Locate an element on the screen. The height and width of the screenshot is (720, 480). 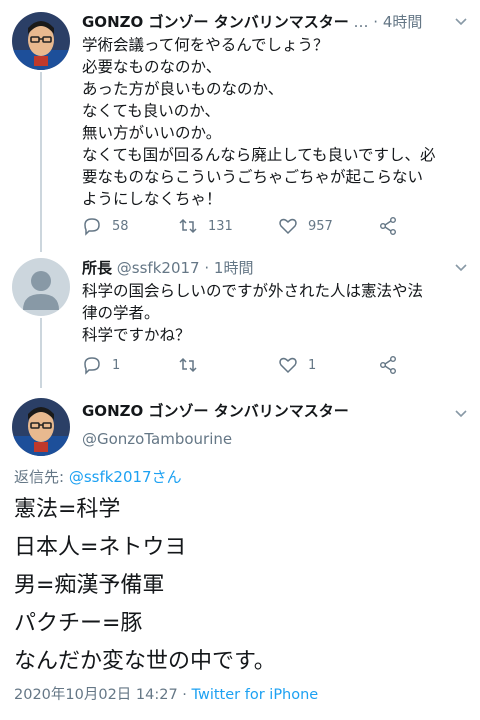
main-tweet-line: 日本人=ネトウヨ is located at coordinates (100, 547).